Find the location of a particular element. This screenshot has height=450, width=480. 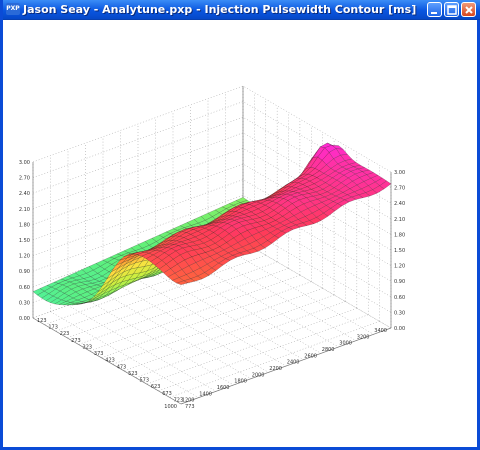

rpm-tick-label: 3200 is located at coordinates (363, 337).